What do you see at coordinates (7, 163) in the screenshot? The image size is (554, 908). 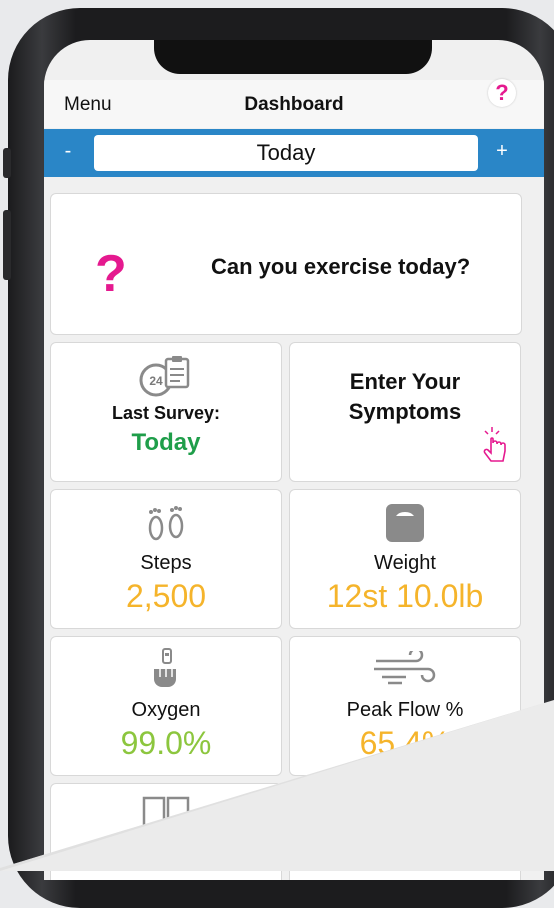 I see `phone-side-button` at bounding box center [7, 163].